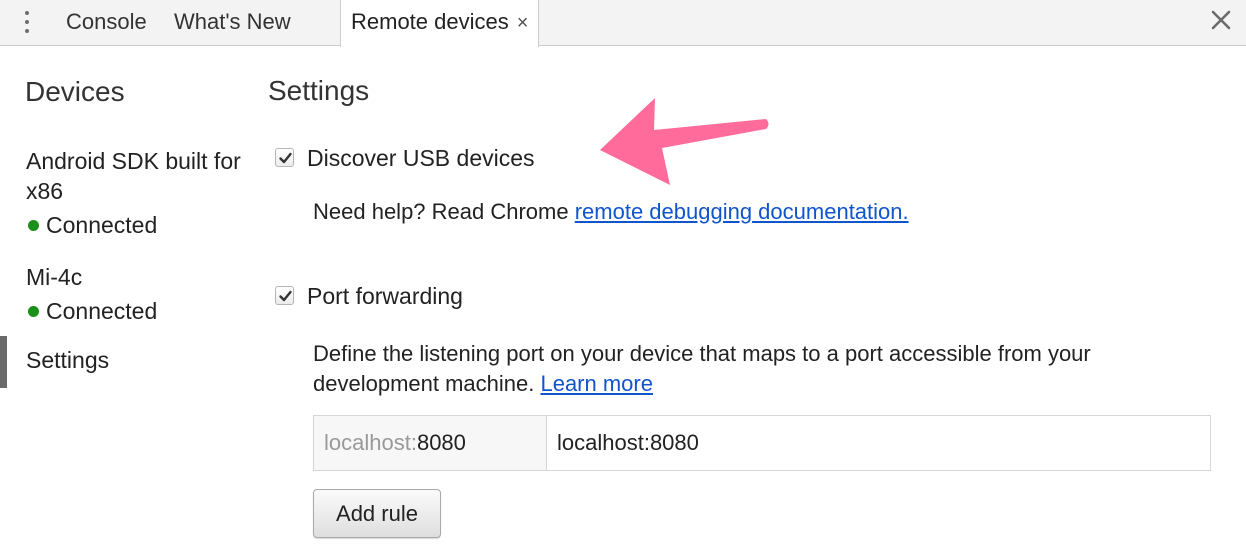  I want to click on tab-label: Remote devices, so click(430, 21).